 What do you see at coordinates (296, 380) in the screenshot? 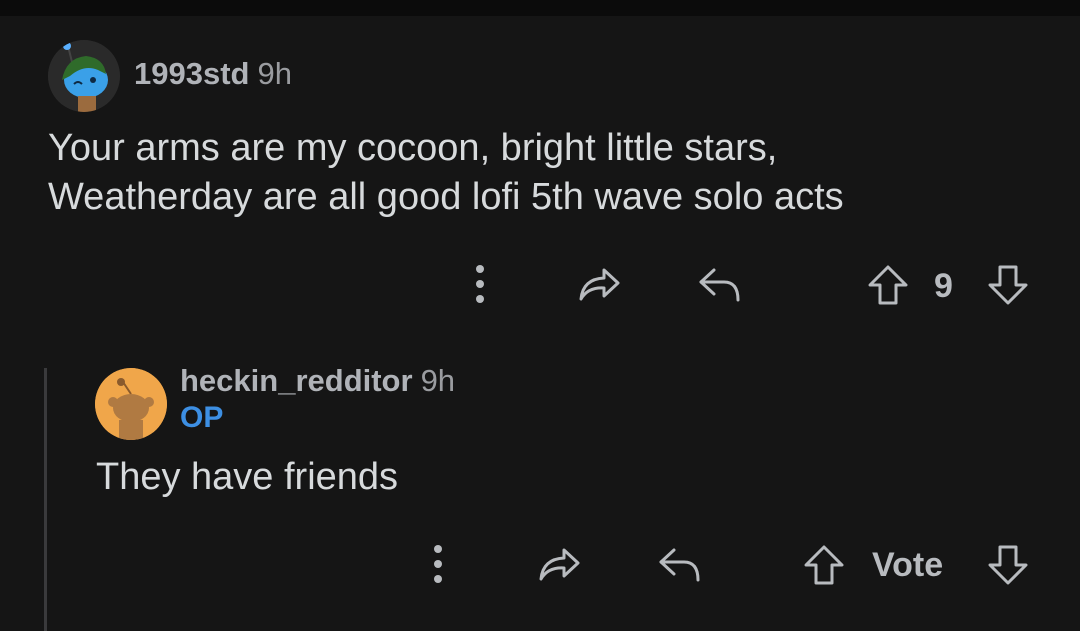
I see `username-text: heckin_redditor` at bounding box center [296, 380].